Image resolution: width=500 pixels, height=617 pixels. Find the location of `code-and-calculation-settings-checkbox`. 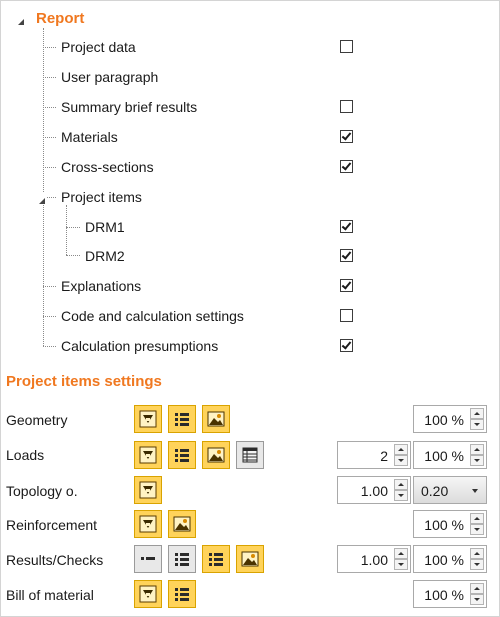

code-and-calculation-settings-checkbox is located at coordinates (346, 315).